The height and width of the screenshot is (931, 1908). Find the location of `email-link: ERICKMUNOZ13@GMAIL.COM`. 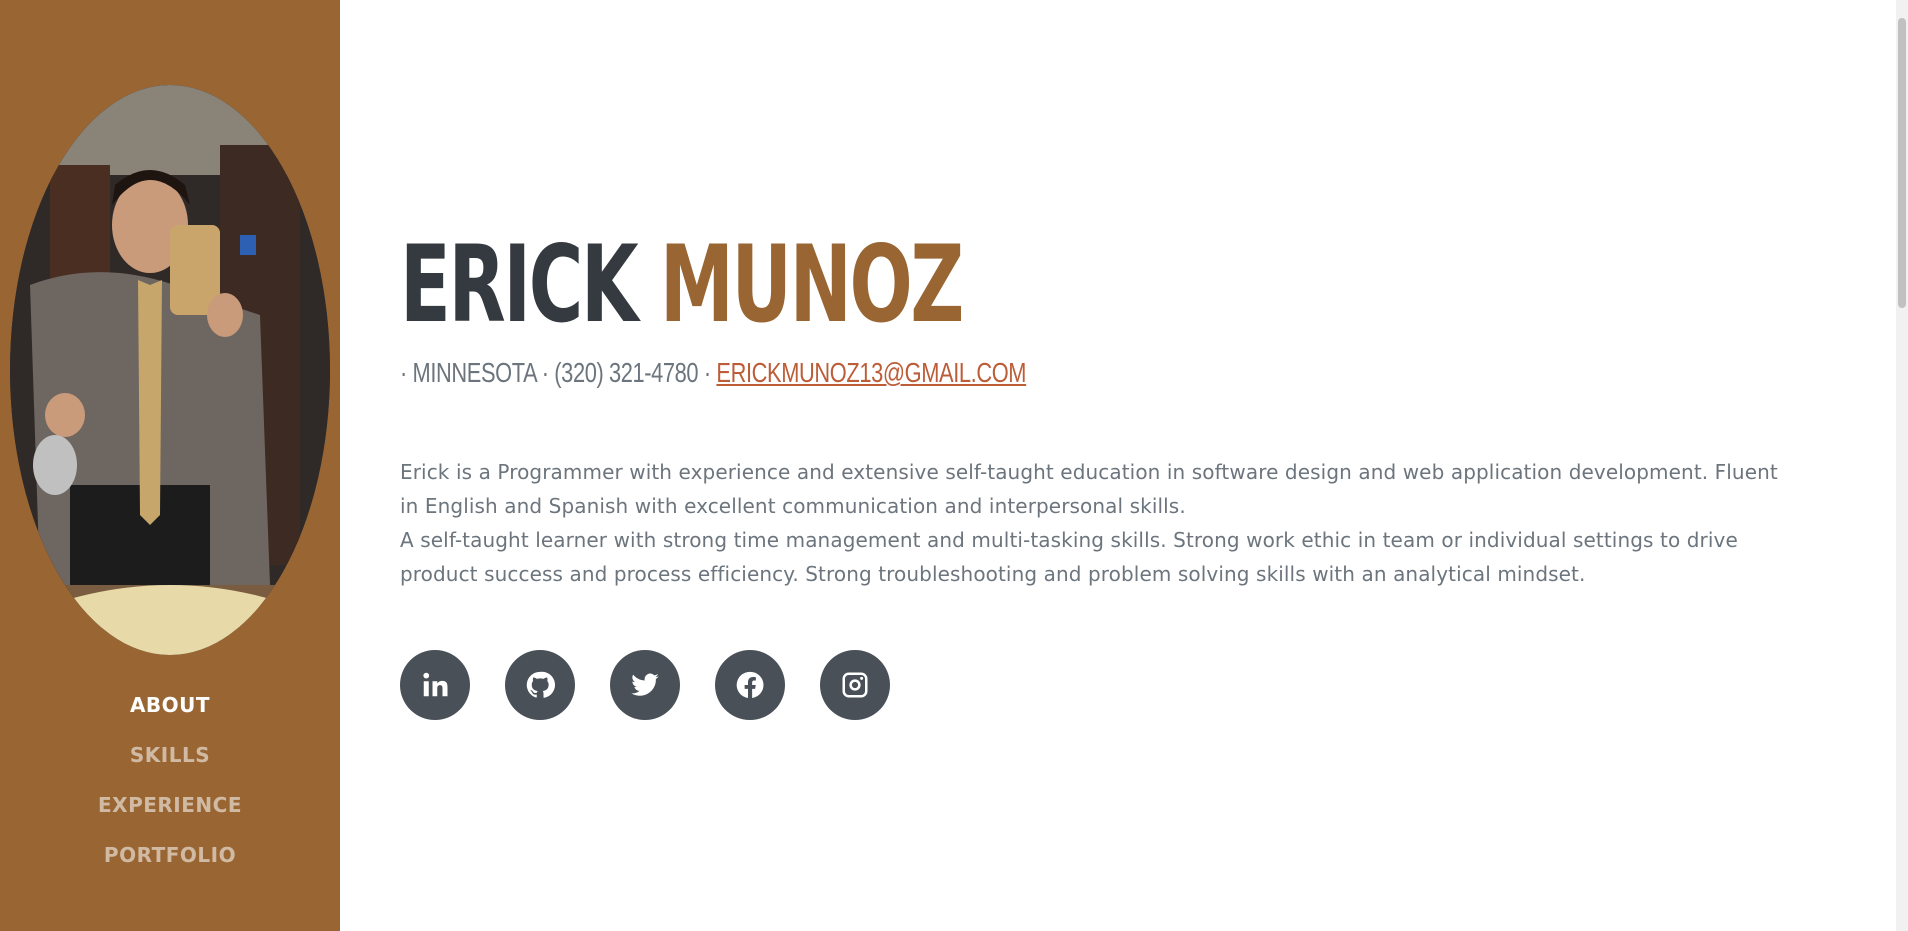

email-link: ERICKMUNOZ13@GMAIL.COM is located at coordinates (871, 372).